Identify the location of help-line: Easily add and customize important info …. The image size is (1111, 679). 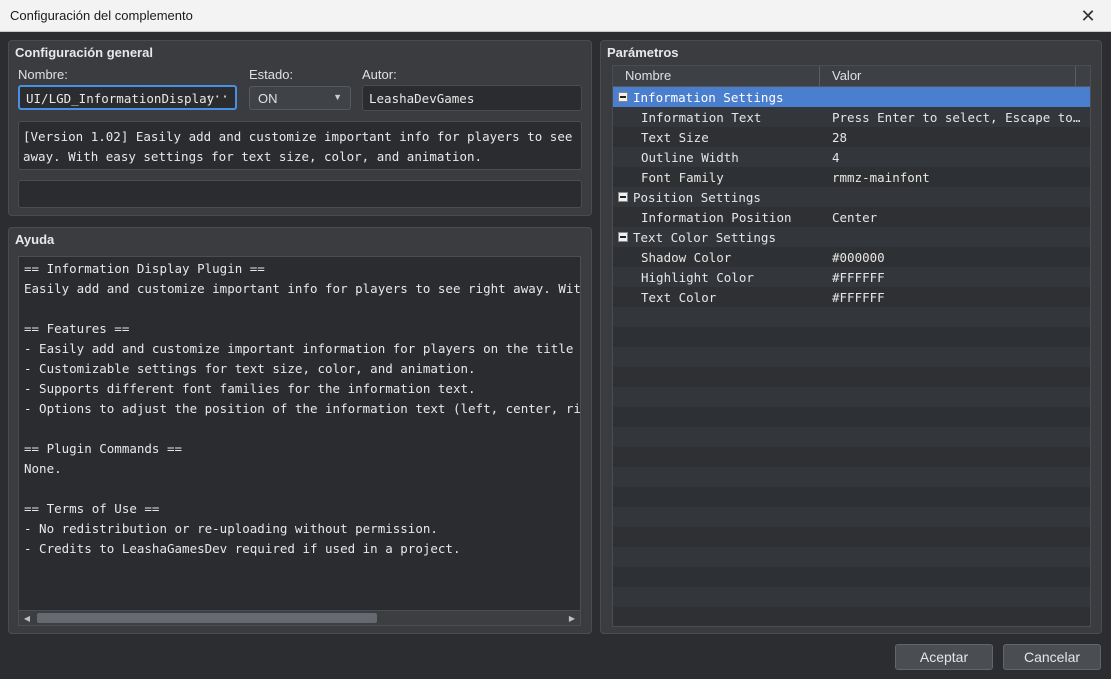
(302, 288).